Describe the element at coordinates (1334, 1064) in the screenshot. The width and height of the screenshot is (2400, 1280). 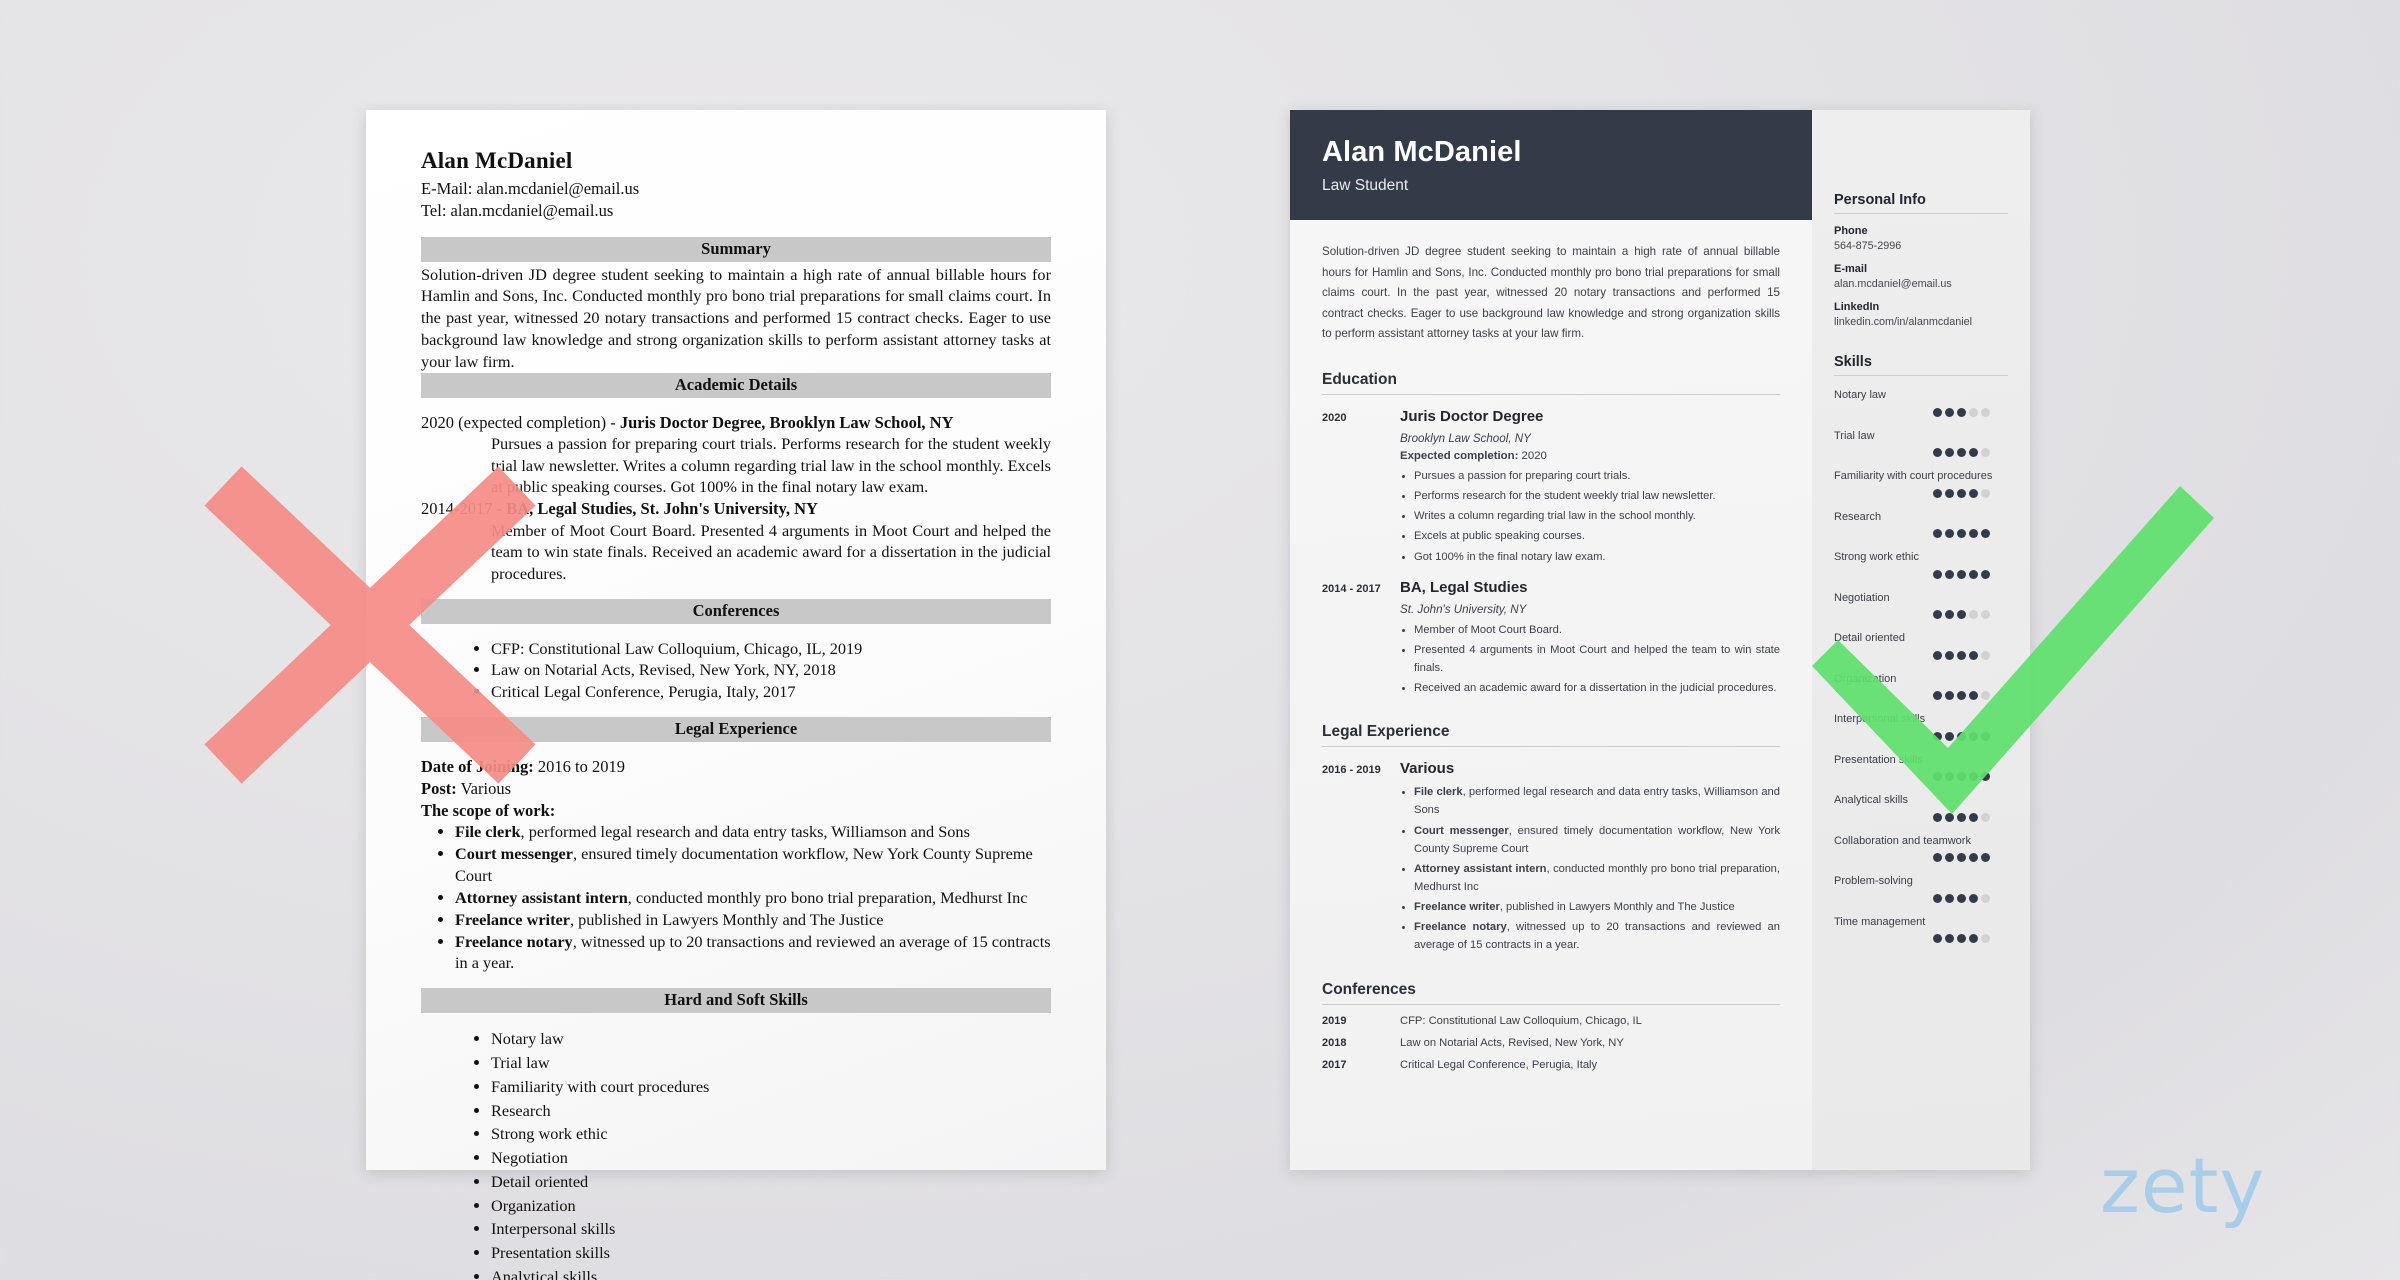
I see `good-conference-year: 2017` at that location.